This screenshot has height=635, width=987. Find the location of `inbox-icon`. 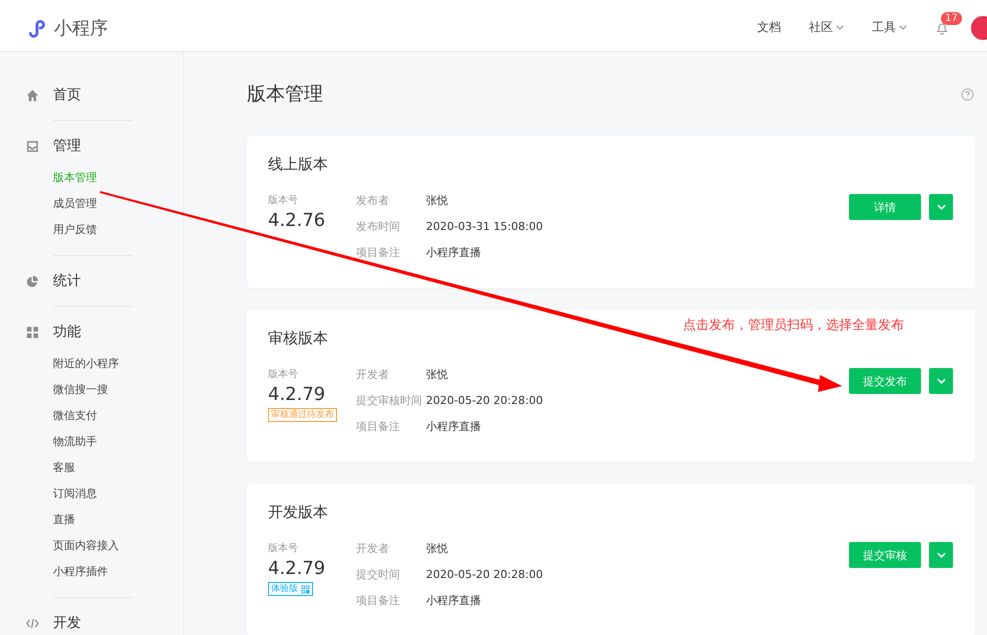

inbox-icon is located at coordinates (32, 146).